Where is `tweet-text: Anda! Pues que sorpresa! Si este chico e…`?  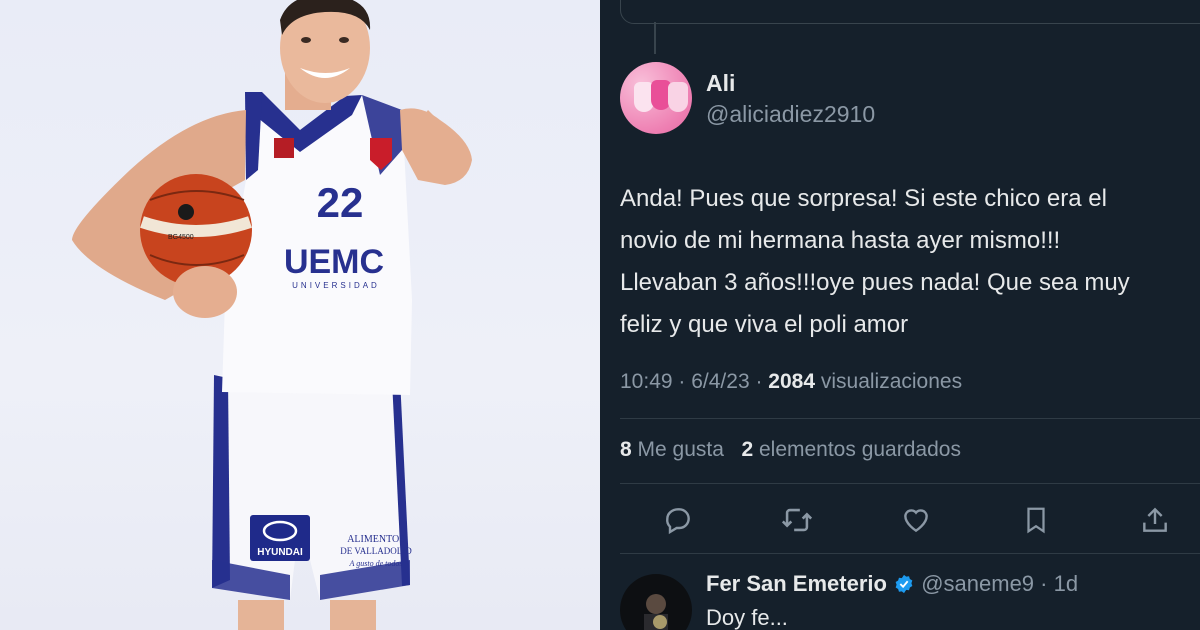 tweet-text: Anda! Pues que sorpresa! Si este chico e… is located at coordinates (910, 262).